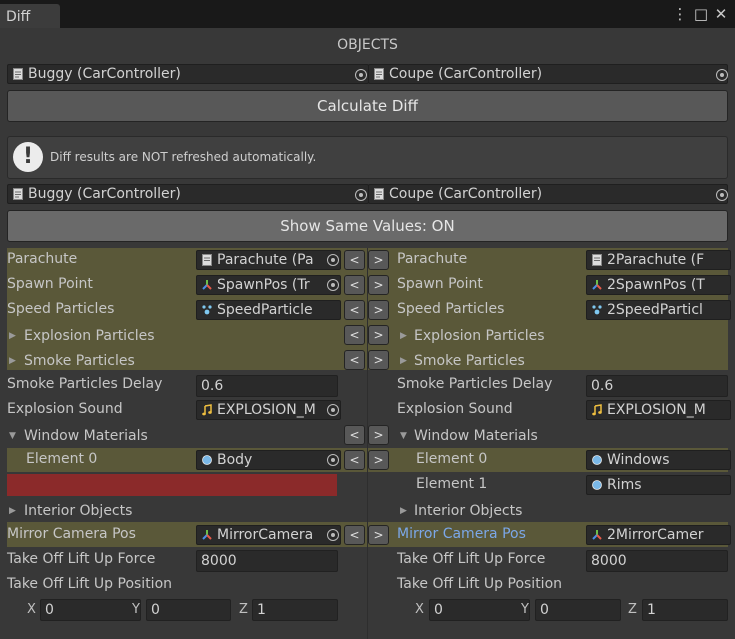  What do you see at coordinates (71, 534) in the screenshot?
I see `left-mirror-label: Mirror Camera Pos` at bounding box center [71, 534].